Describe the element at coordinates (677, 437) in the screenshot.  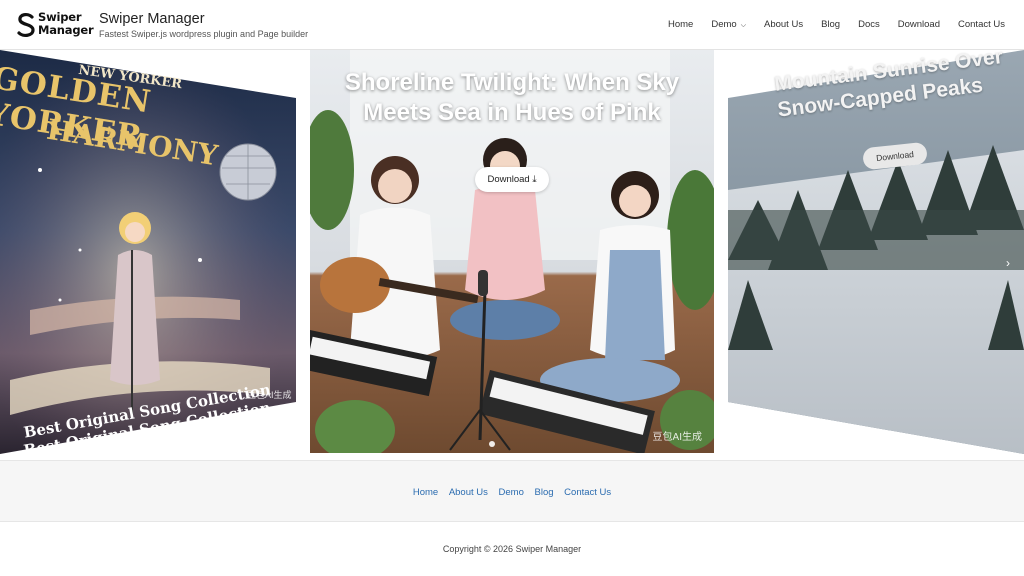
I see `slide-center-watermark: 豆包AI生成` at that location.